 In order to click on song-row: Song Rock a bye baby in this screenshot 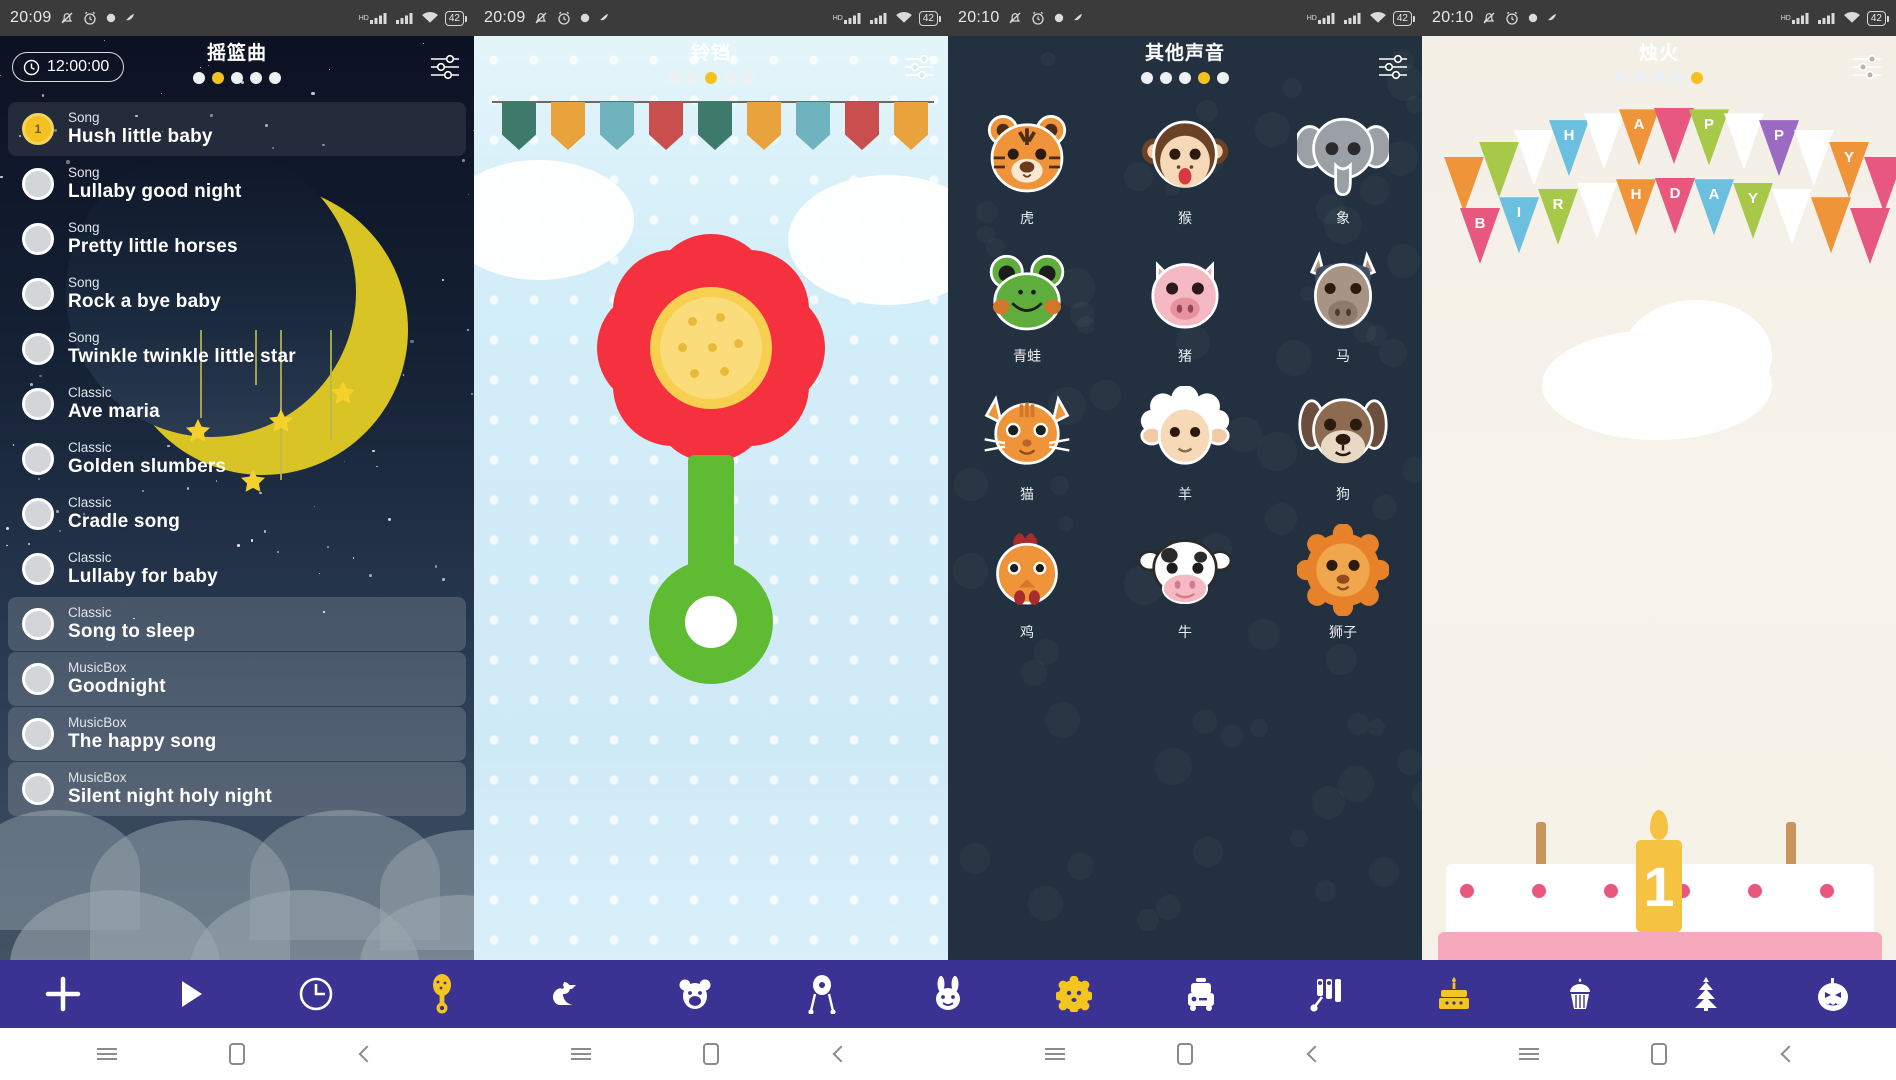, I will do `click(237, 294)`.